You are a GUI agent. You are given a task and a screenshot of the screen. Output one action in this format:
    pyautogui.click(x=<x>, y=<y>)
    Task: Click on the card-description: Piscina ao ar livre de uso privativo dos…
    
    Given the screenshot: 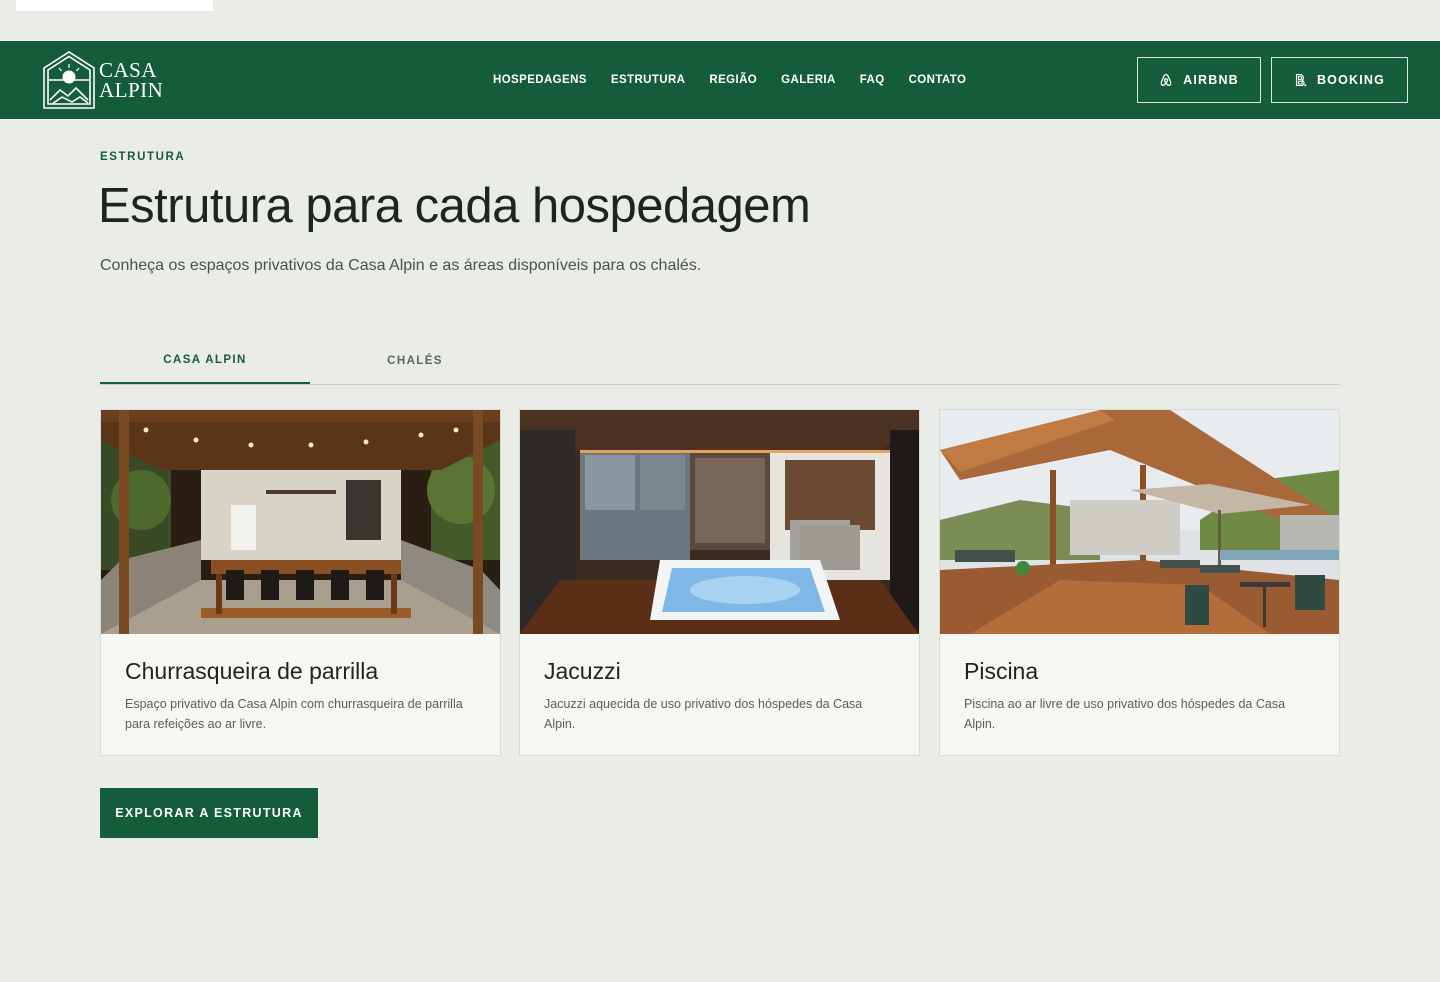 What is the action you would take?
    pyautogui.click(x=1125, y=714)
    